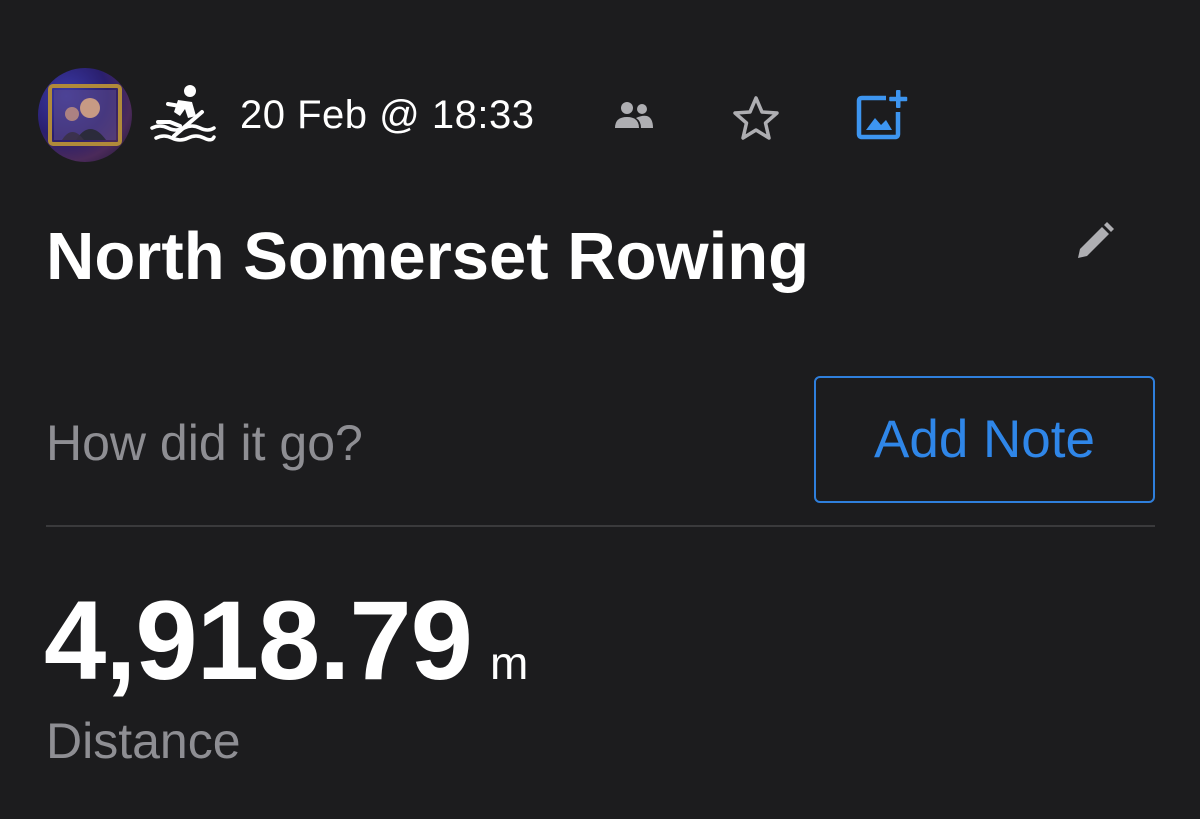  I want to click on divider, so click(600, 526).